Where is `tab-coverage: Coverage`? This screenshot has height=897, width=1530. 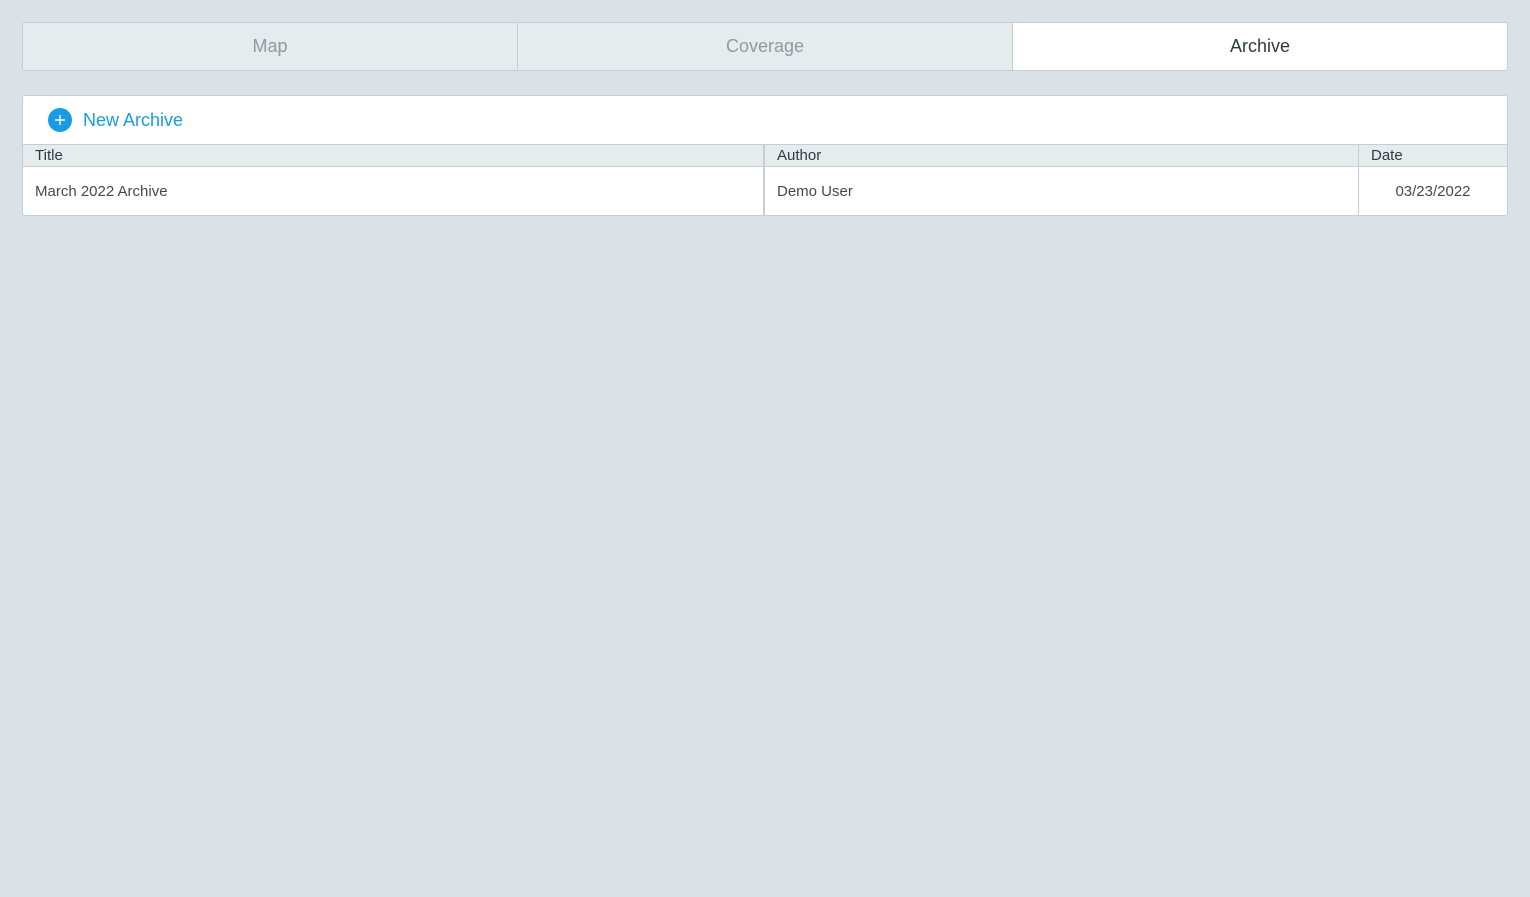
tab-coverage: Coverage is located at coordinates (765, 46).